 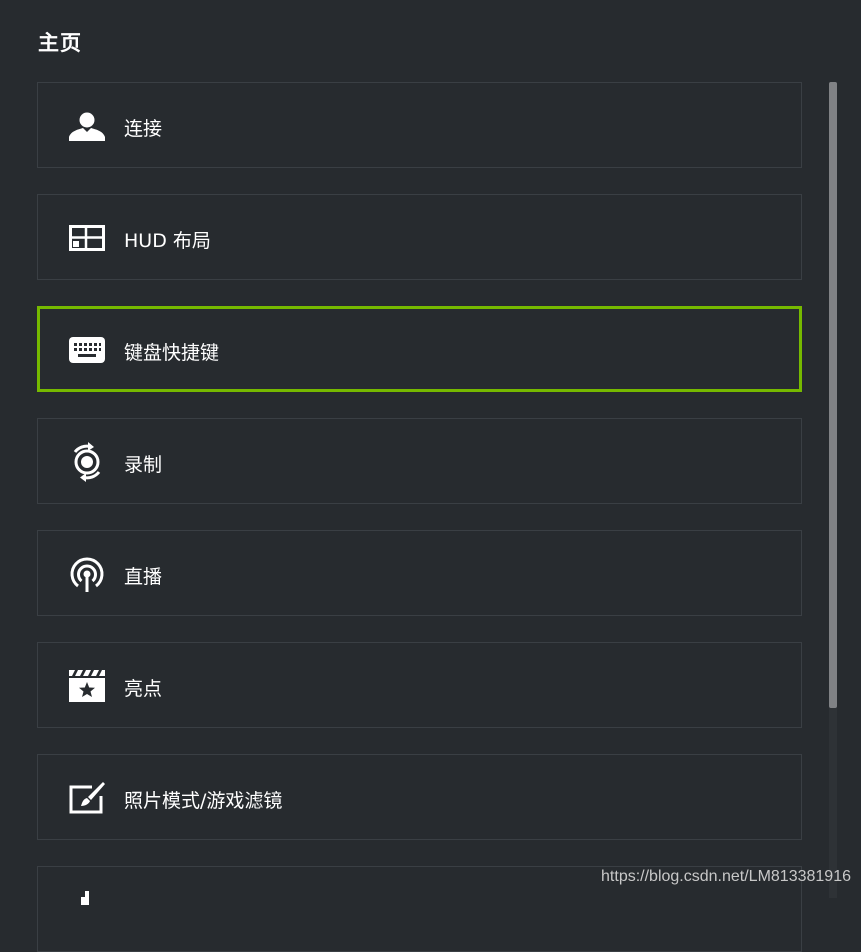 I want to click on menu-item-label: 连接, so click(x=143, y=129).